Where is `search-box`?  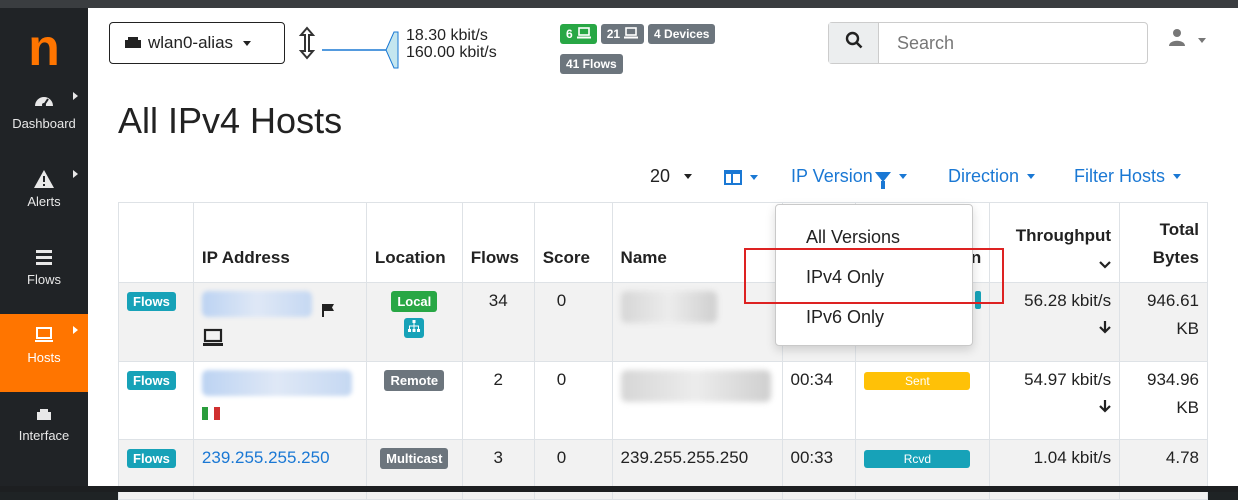
search-box is located at coordinates (988, 43).